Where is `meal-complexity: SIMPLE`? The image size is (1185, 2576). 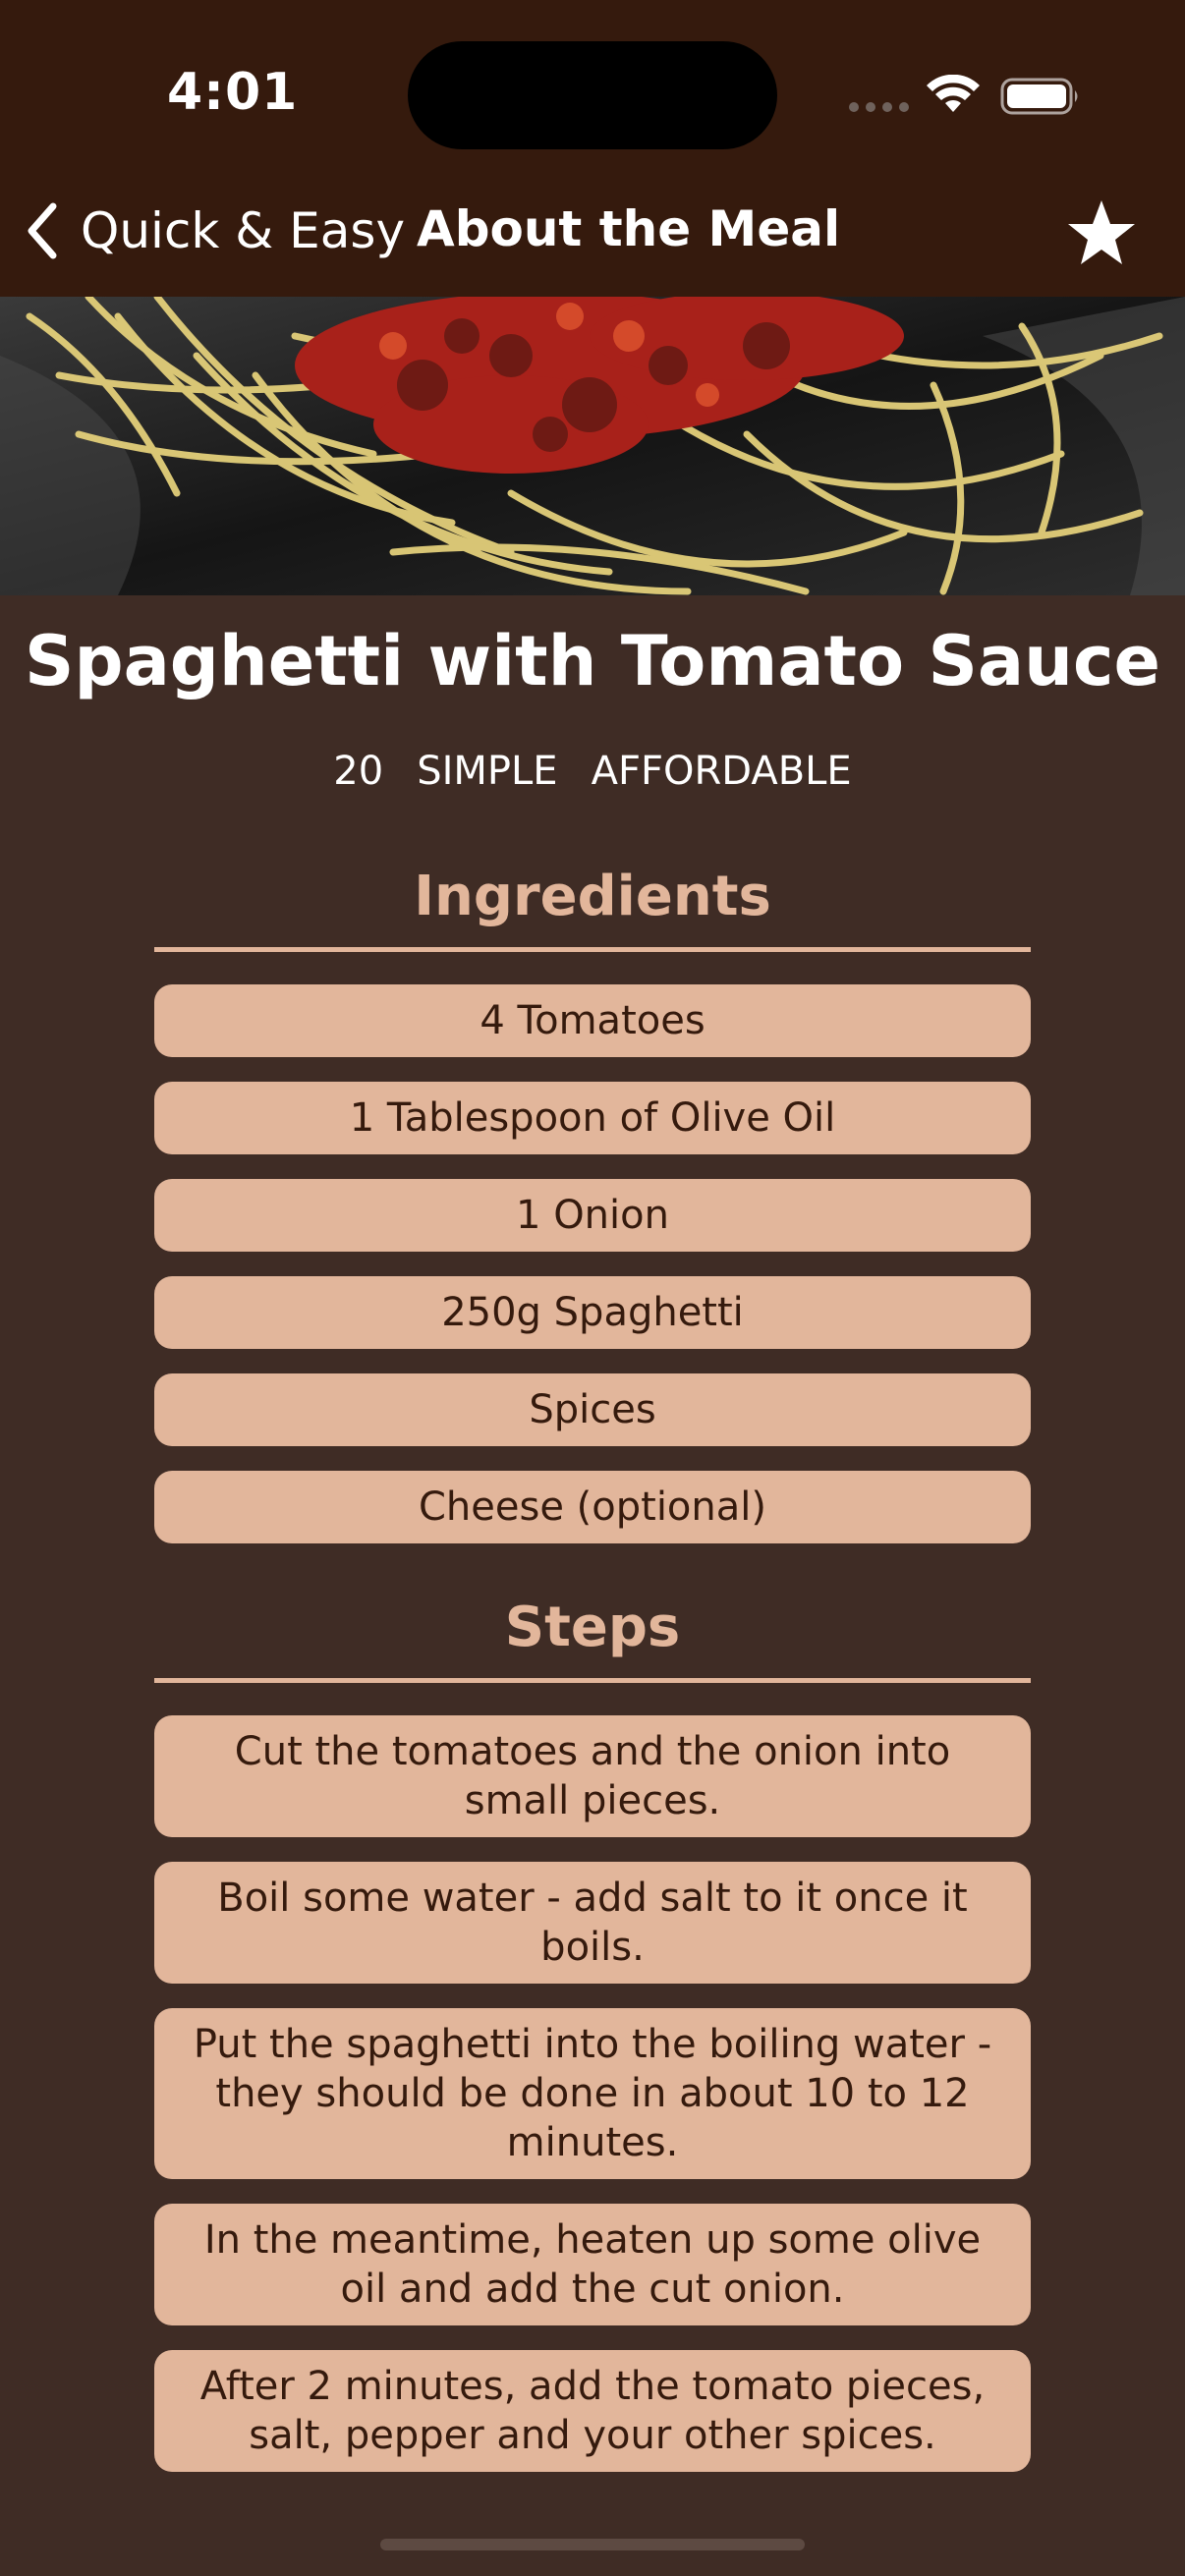
meal-complexity: SIMPLE is located at coordinates (488, 771).